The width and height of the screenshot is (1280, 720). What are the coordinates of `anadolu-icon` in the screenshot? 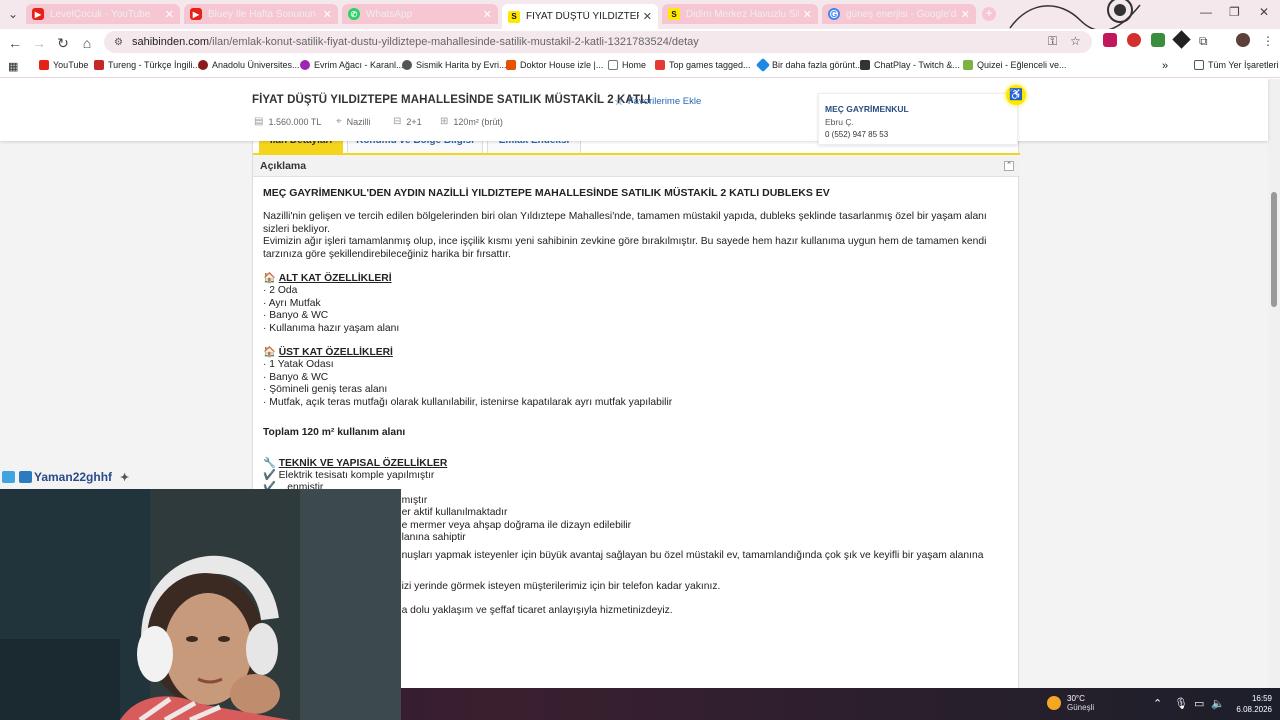 It's located at (203, 65).